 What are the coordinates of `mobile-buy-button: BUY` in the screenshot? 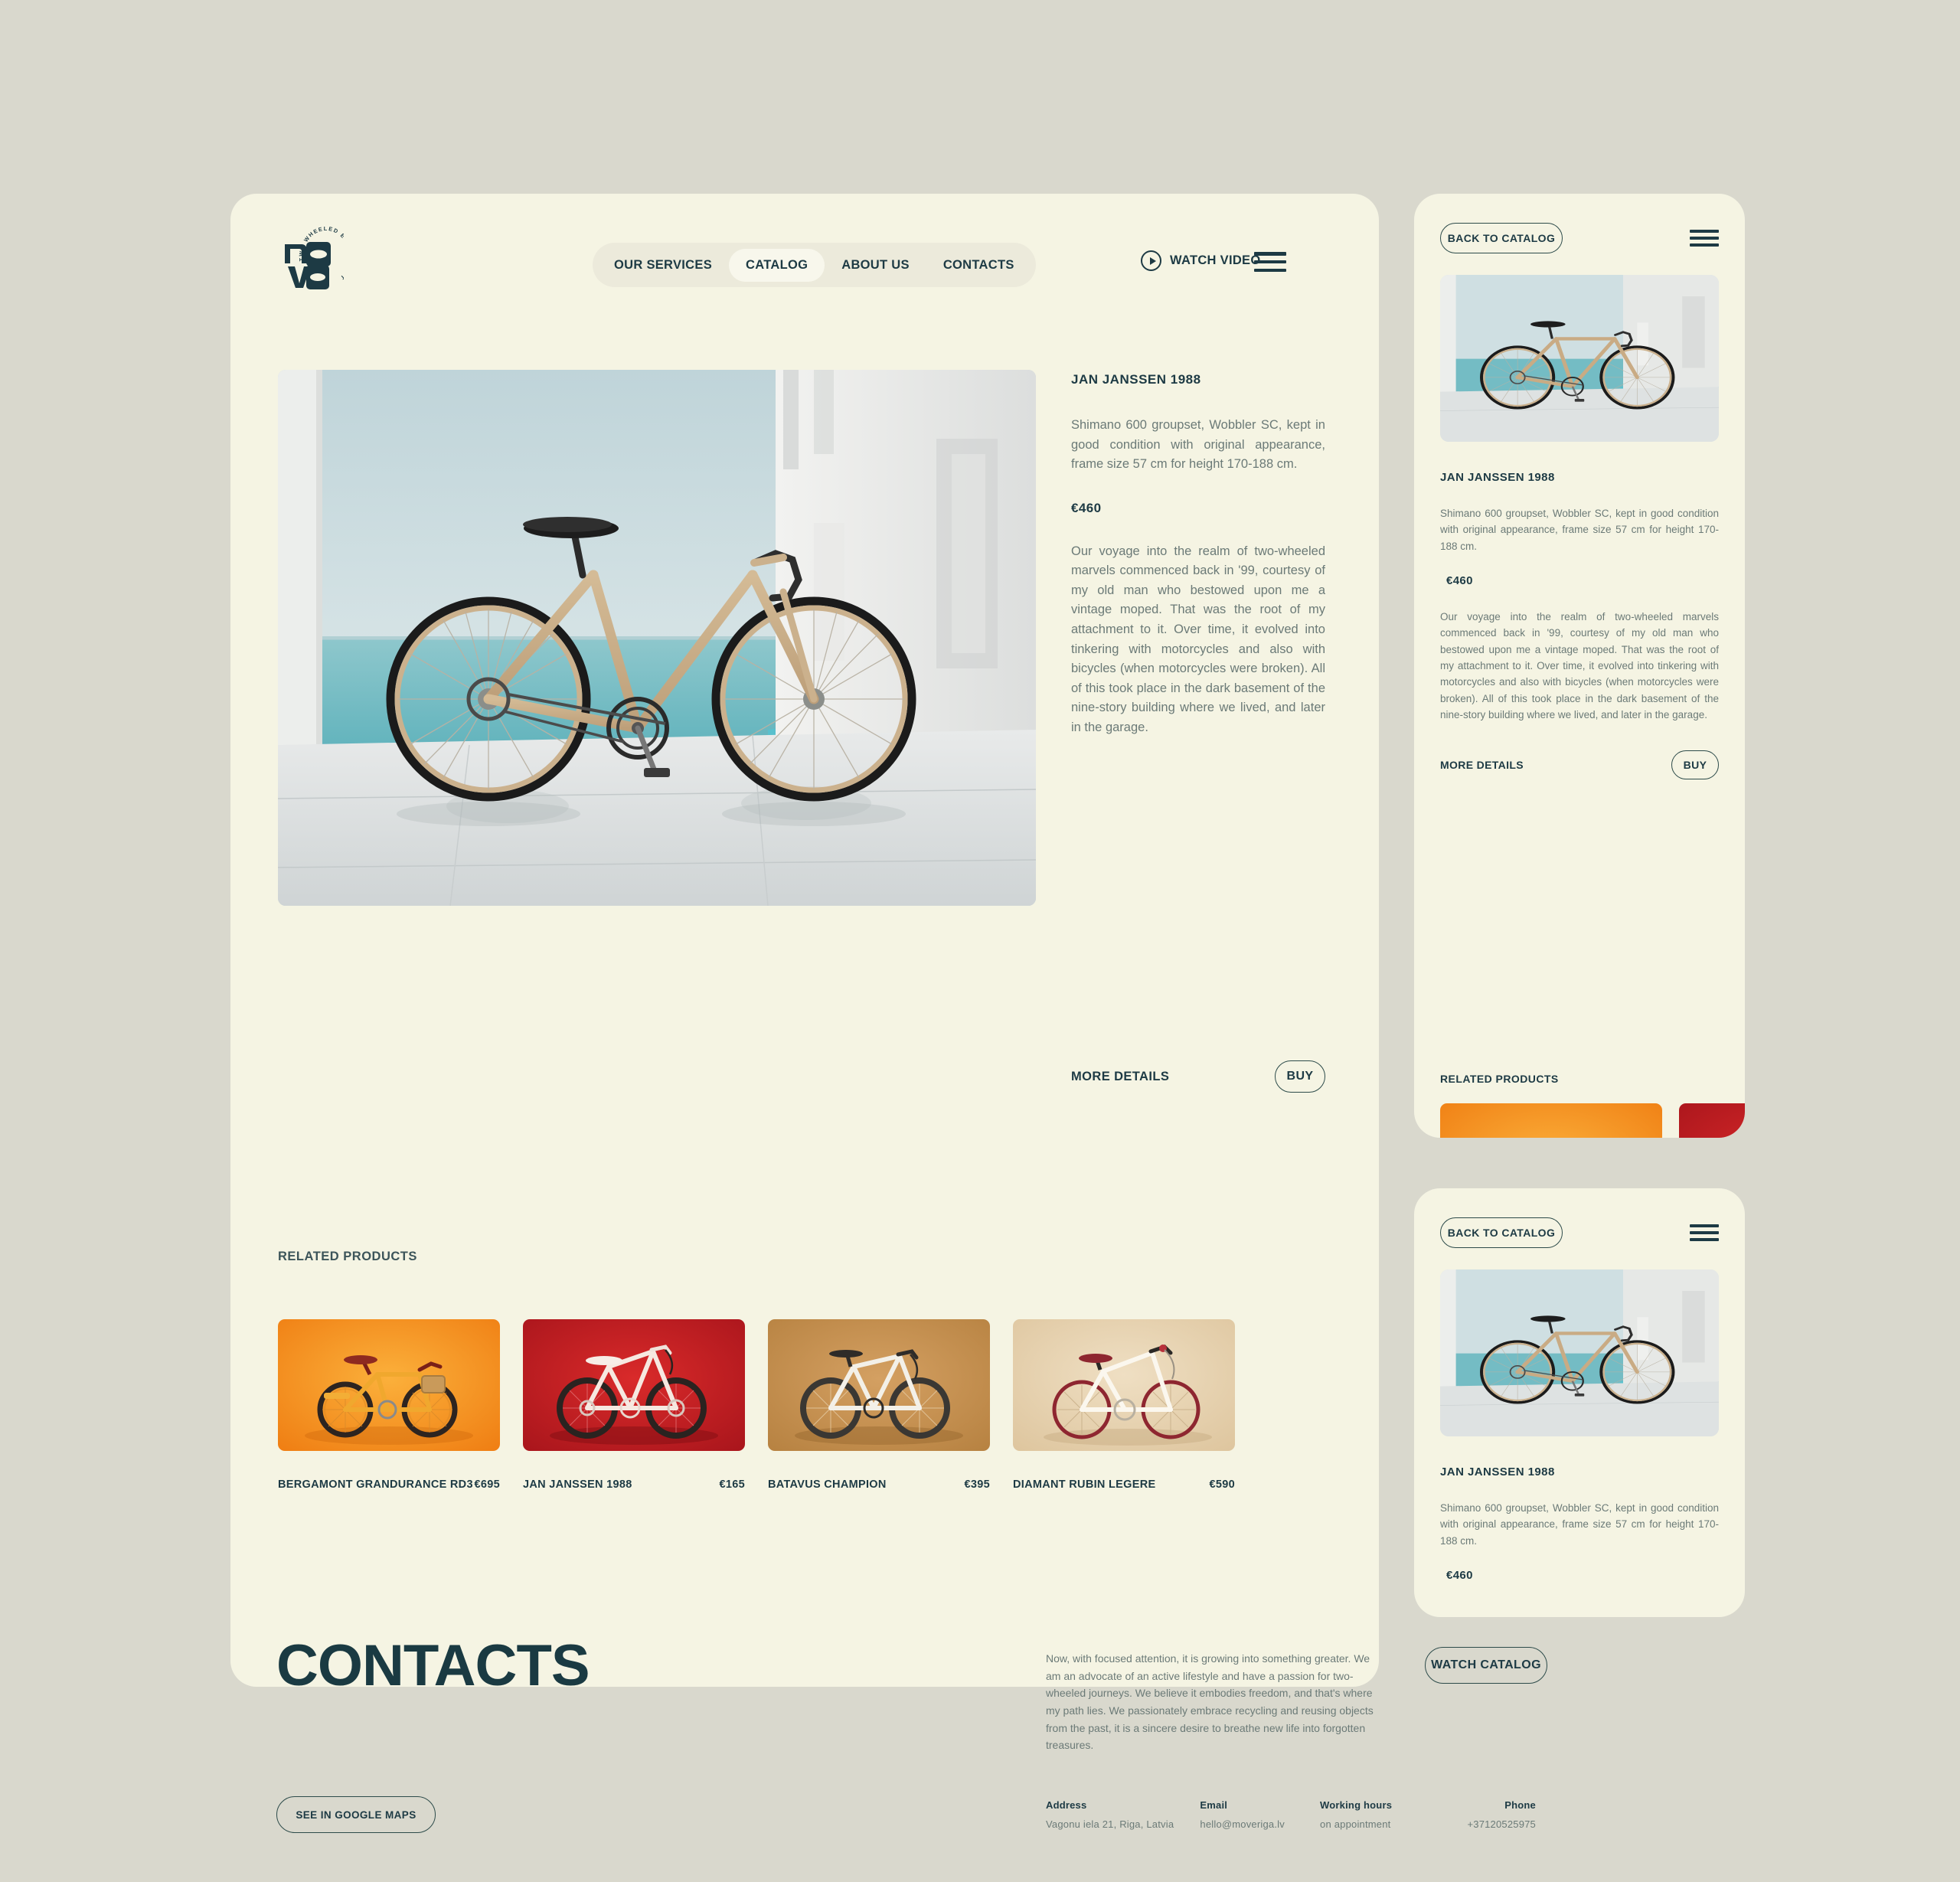 It's located at (1695, 765).